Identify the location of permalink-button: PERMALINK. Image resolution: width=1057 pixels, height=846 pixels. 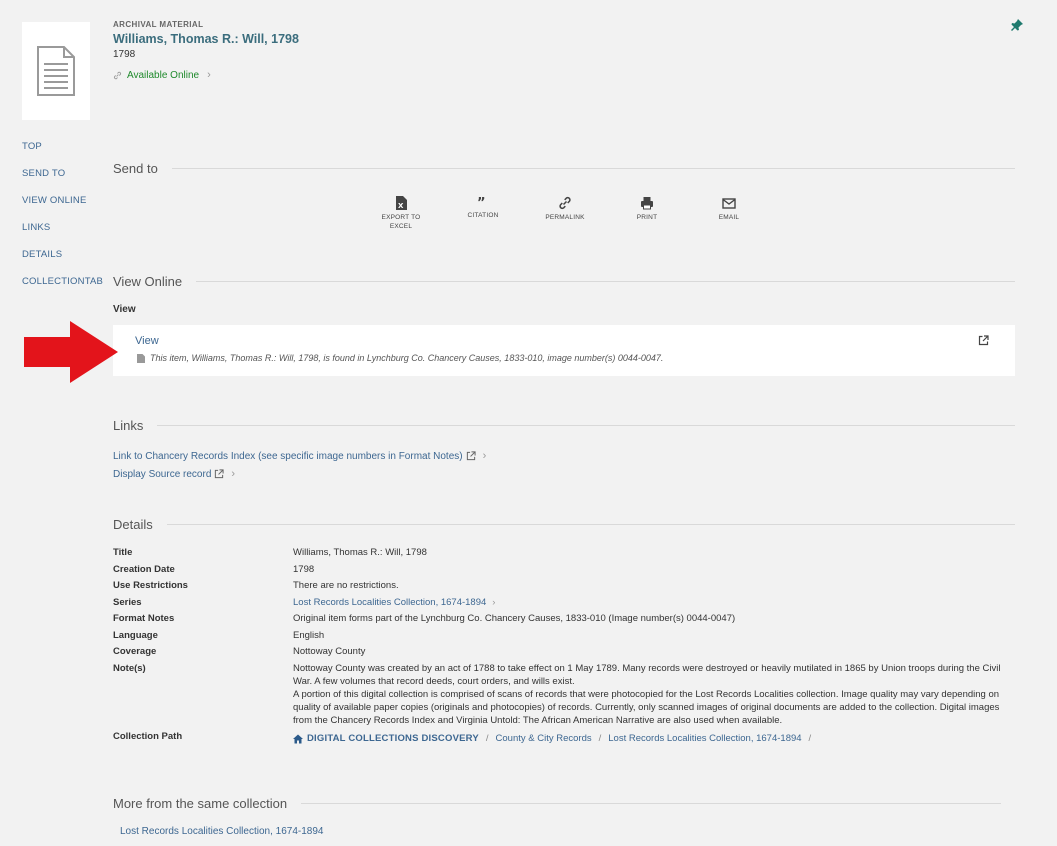
(565, 213).